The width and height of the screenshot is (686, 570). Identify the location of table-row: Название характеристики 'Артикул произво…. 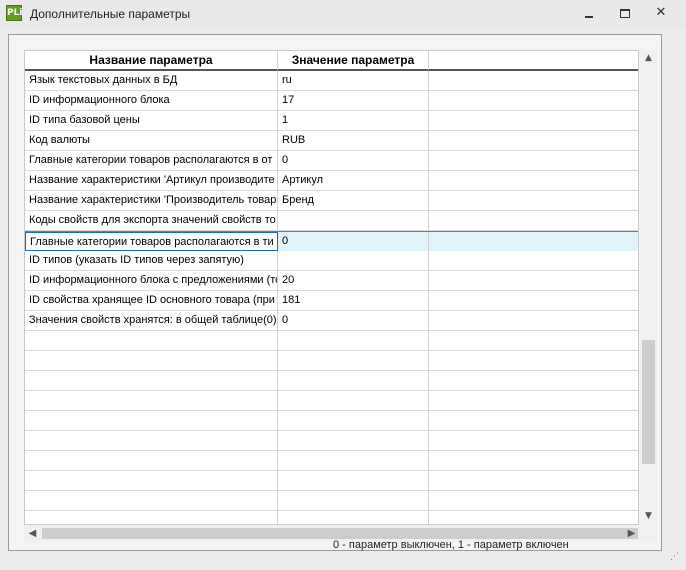
(331, 181).